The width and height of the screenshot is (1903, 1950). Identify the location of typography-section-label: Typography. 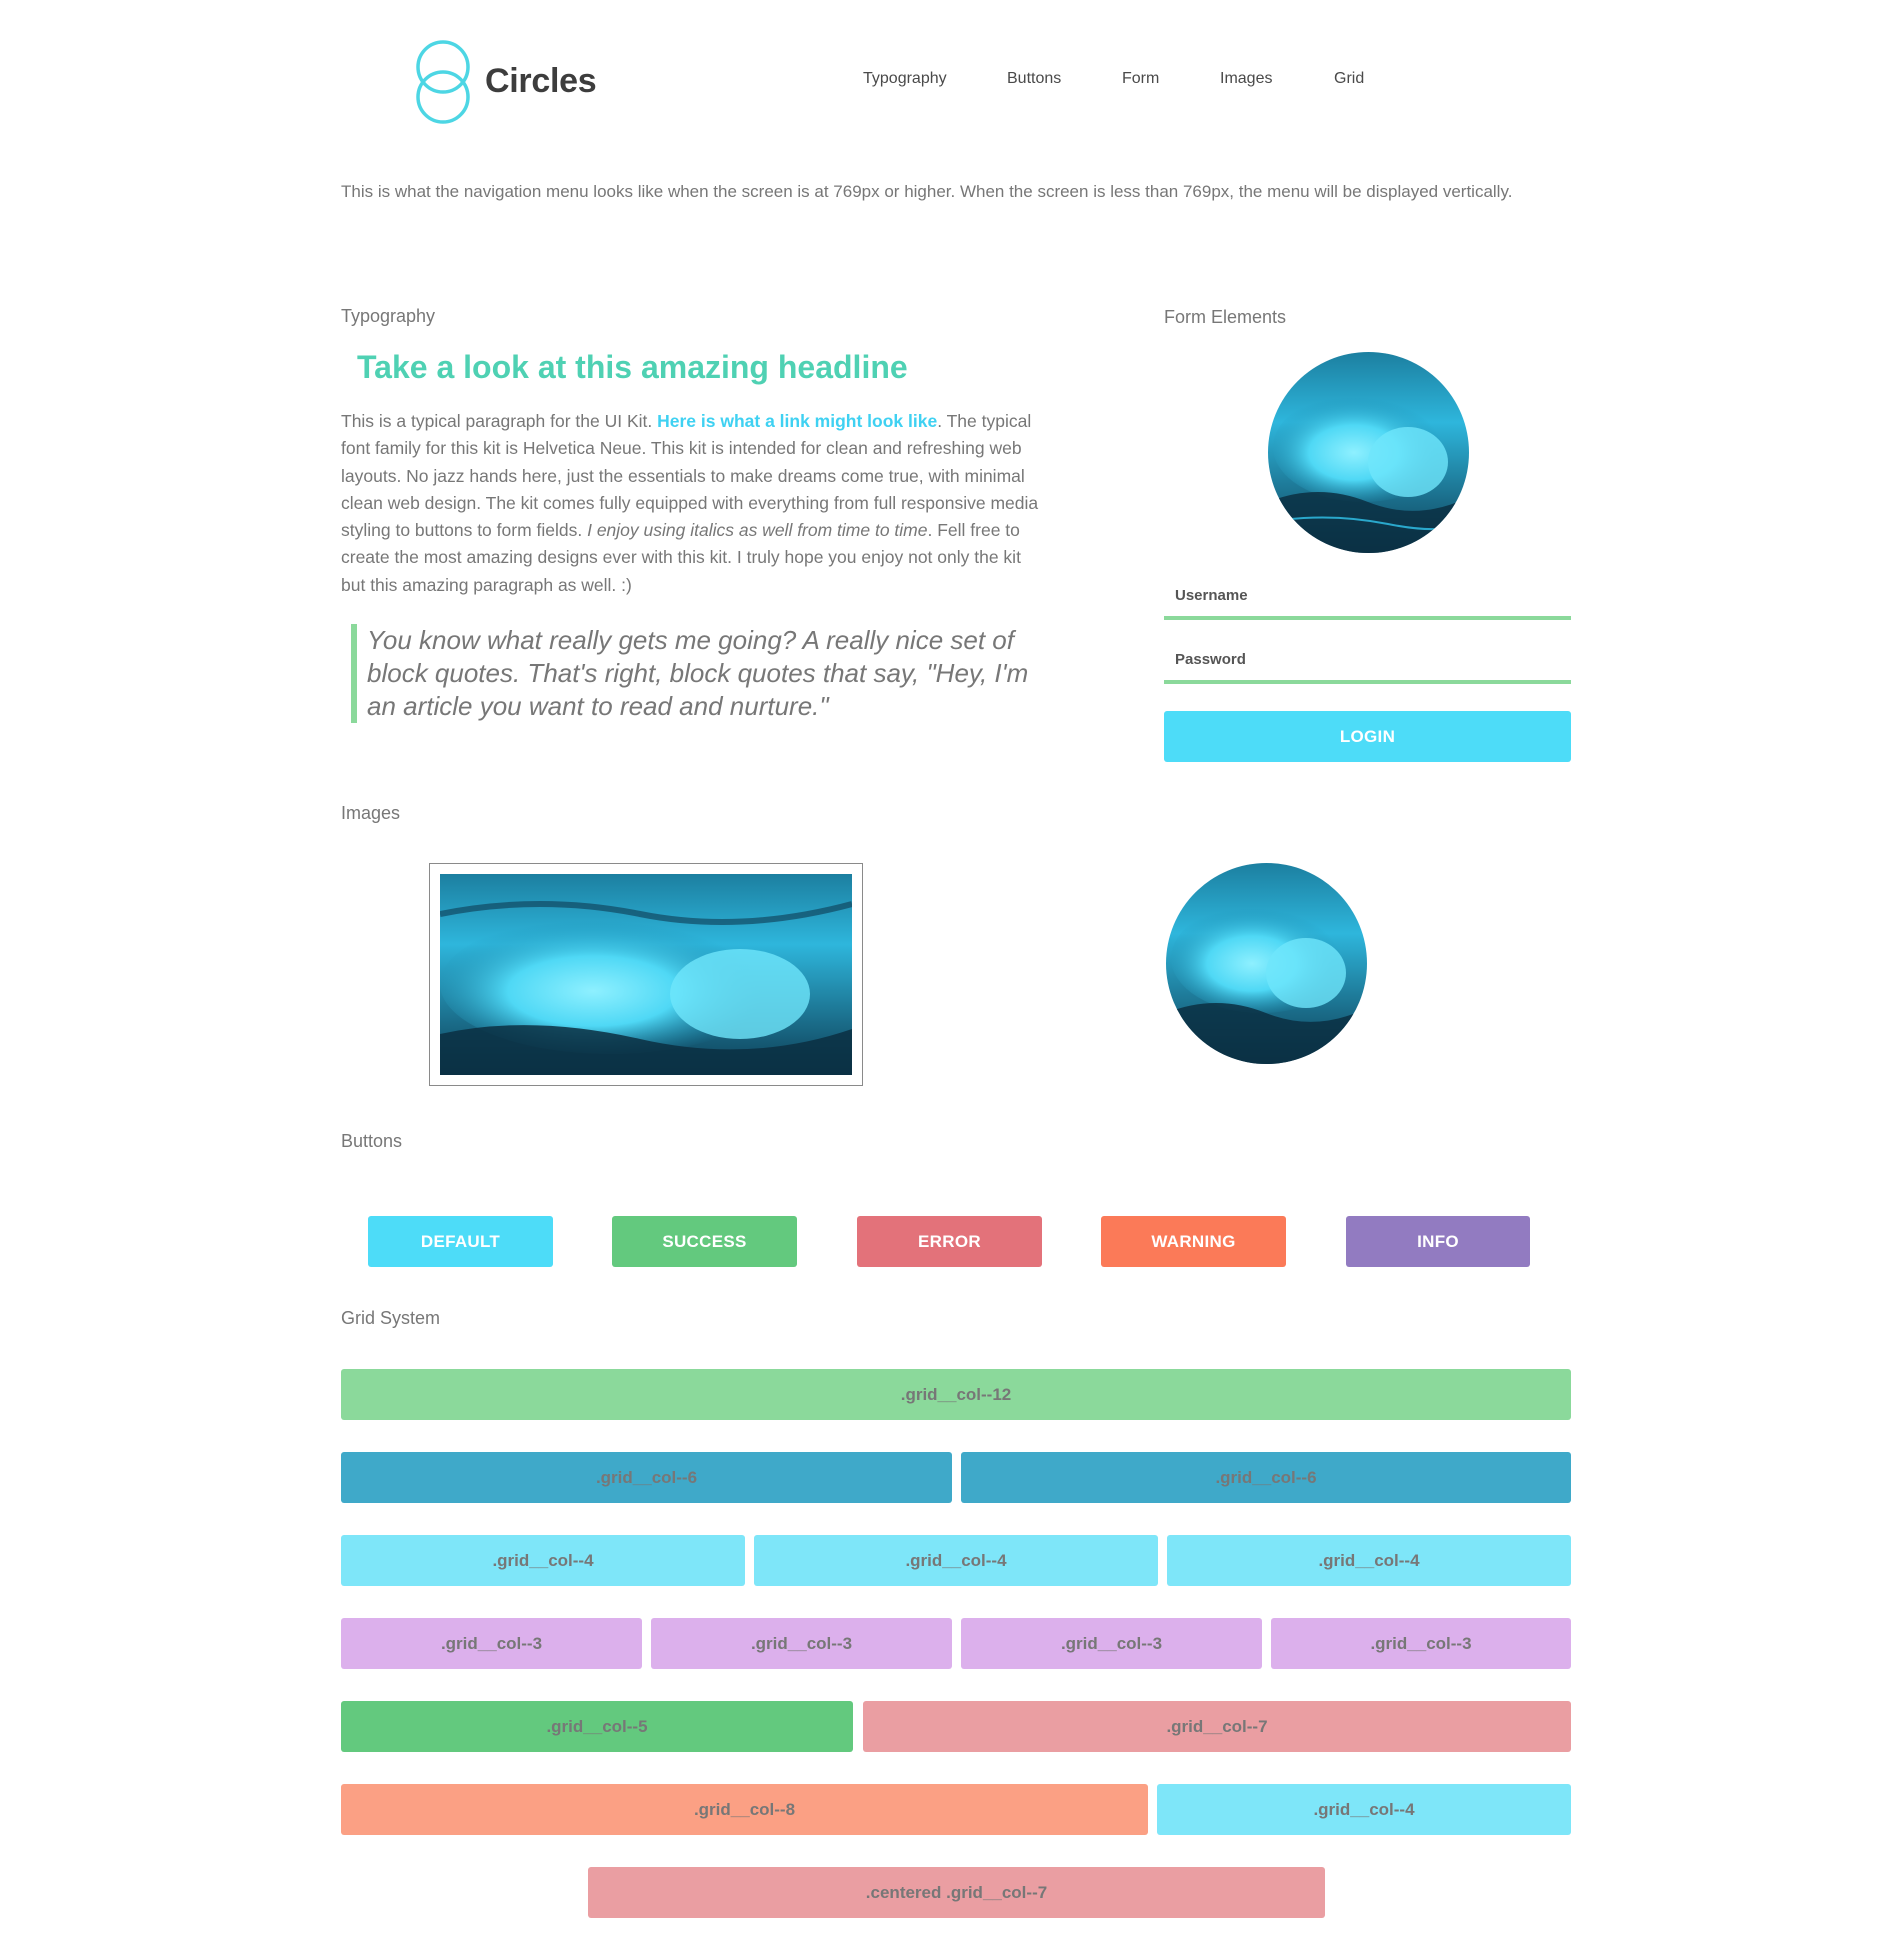
(388, 316).